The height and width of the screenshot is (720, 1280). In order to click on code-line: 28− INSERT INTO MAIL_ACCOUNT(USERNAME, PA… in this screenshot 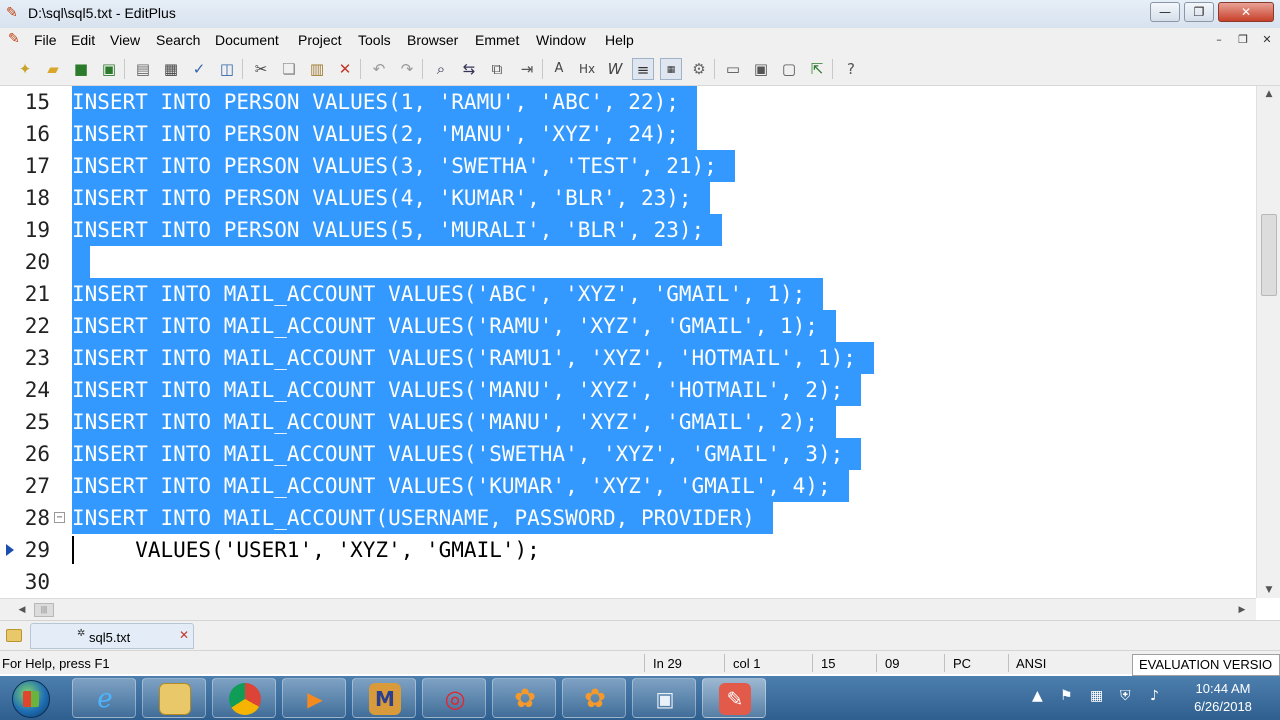, I will do `click(628, 518)`.